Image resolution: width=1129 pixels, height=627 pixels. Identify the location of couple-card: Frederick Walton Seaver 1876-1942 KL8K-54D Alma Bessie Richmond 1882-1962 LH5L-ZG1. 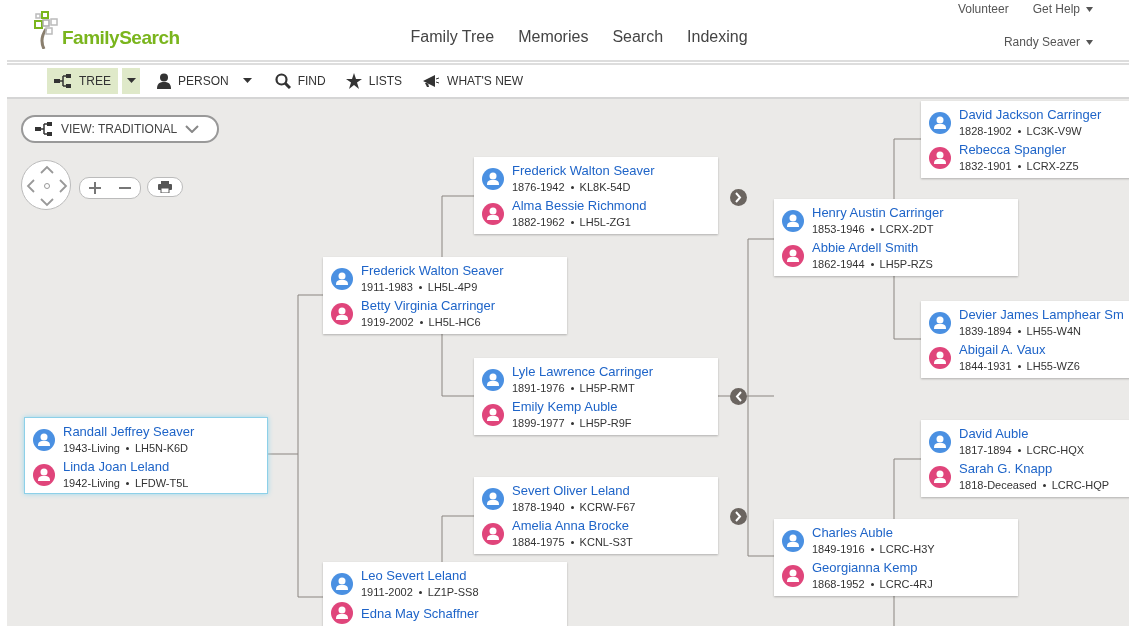
(596, 195).